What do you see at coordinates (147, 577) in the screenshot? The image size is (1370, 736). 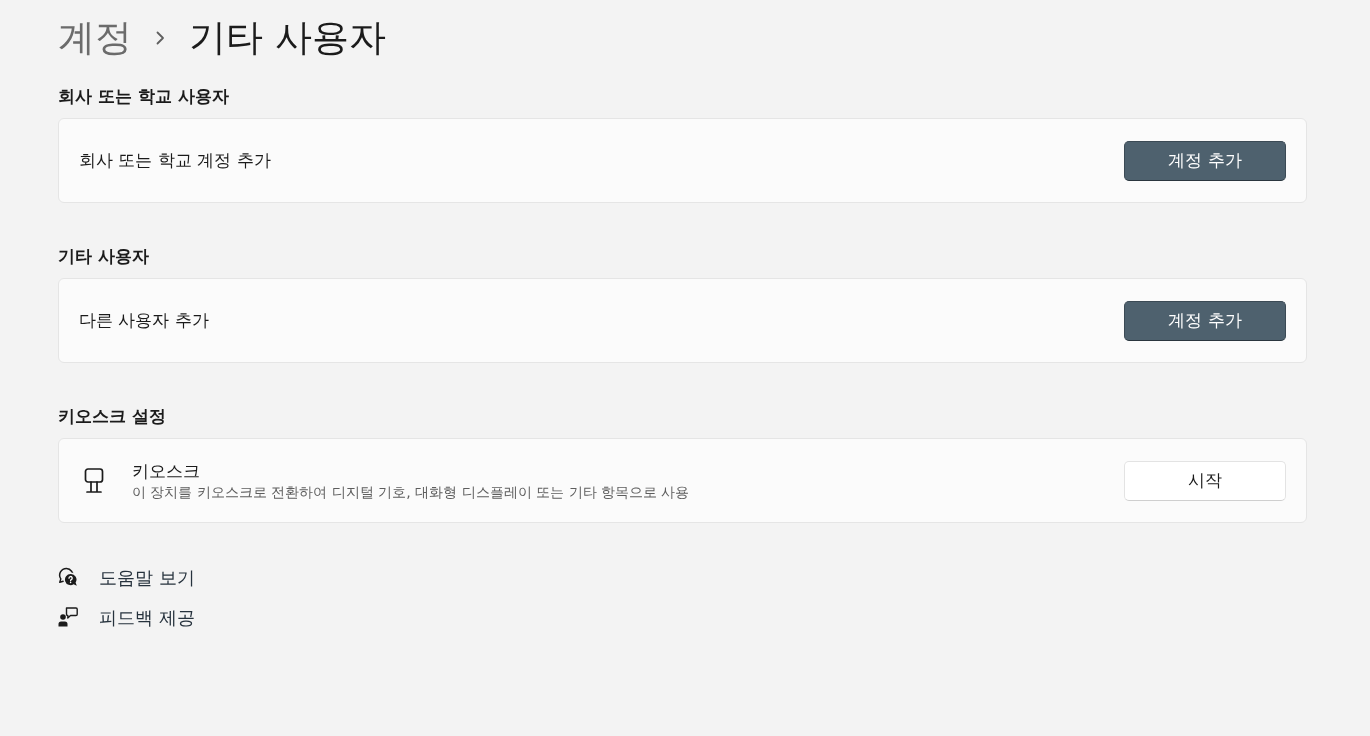 I see `help-link: 도움말 보기` at bounding box center [147, 577].